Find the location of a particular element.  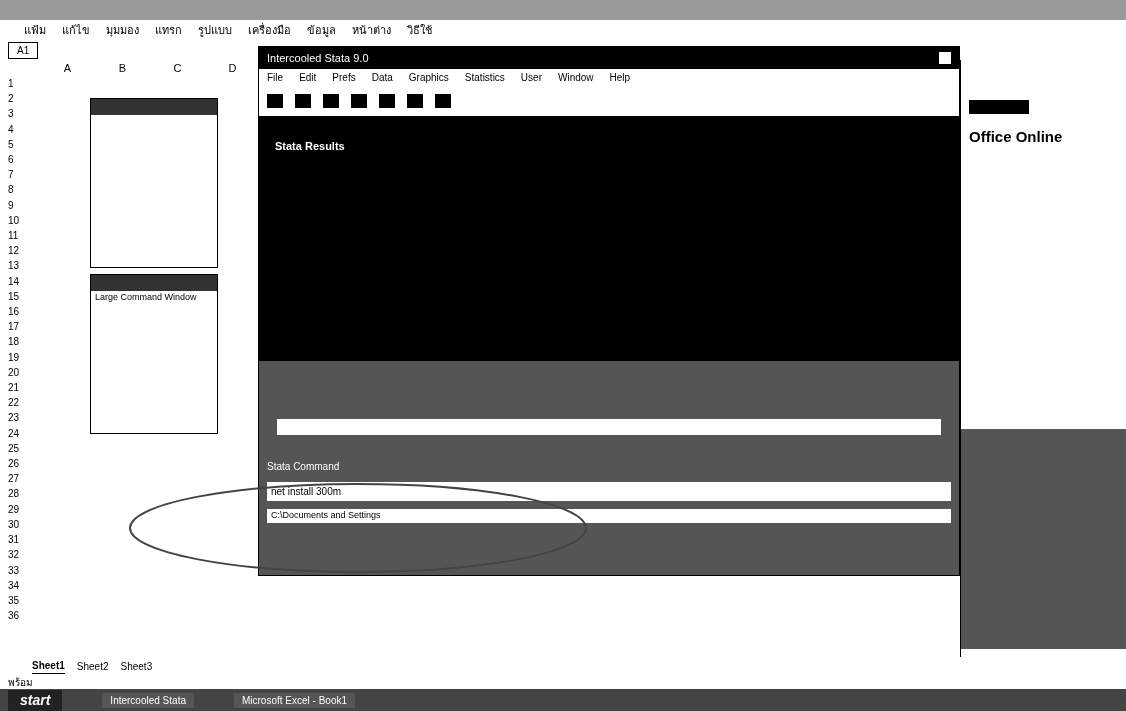

start-button: start is located at coordinates (35, 700).